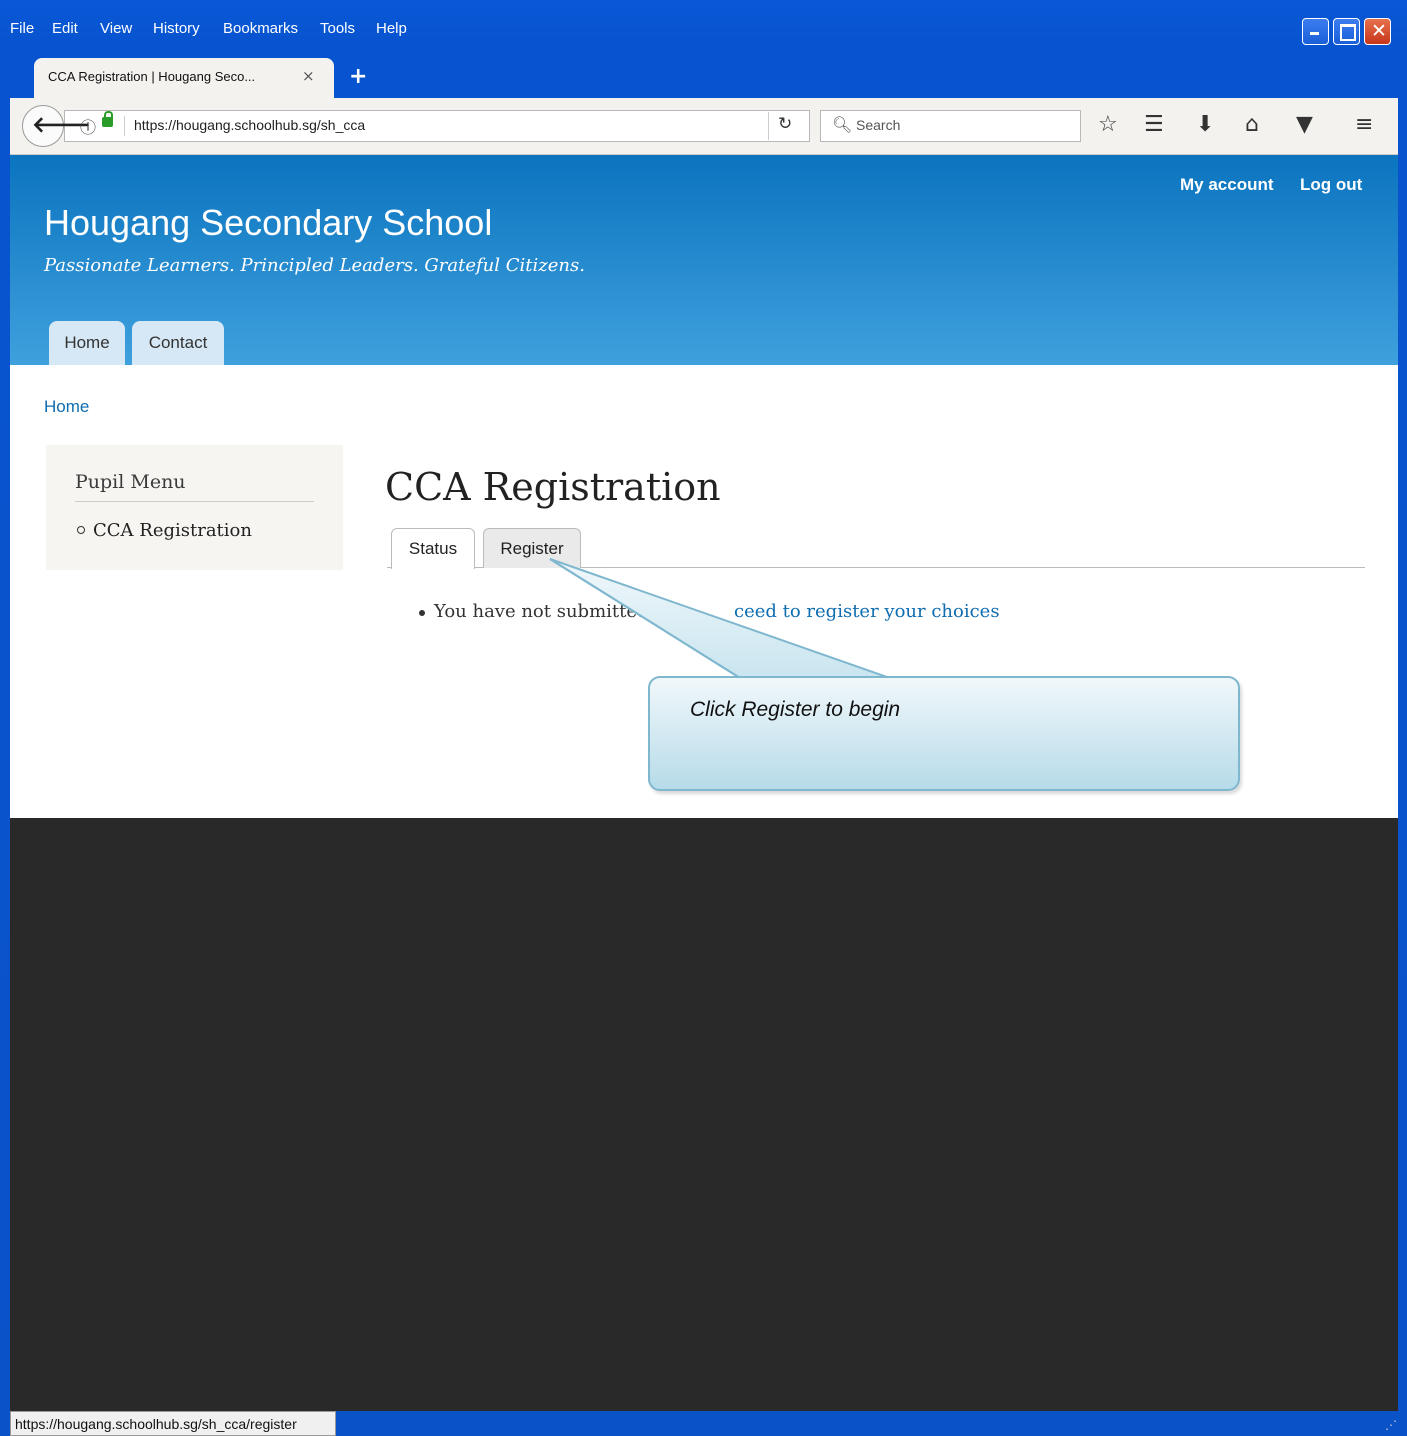  I want to click on reload-icon: ↻, so click(785, 124).